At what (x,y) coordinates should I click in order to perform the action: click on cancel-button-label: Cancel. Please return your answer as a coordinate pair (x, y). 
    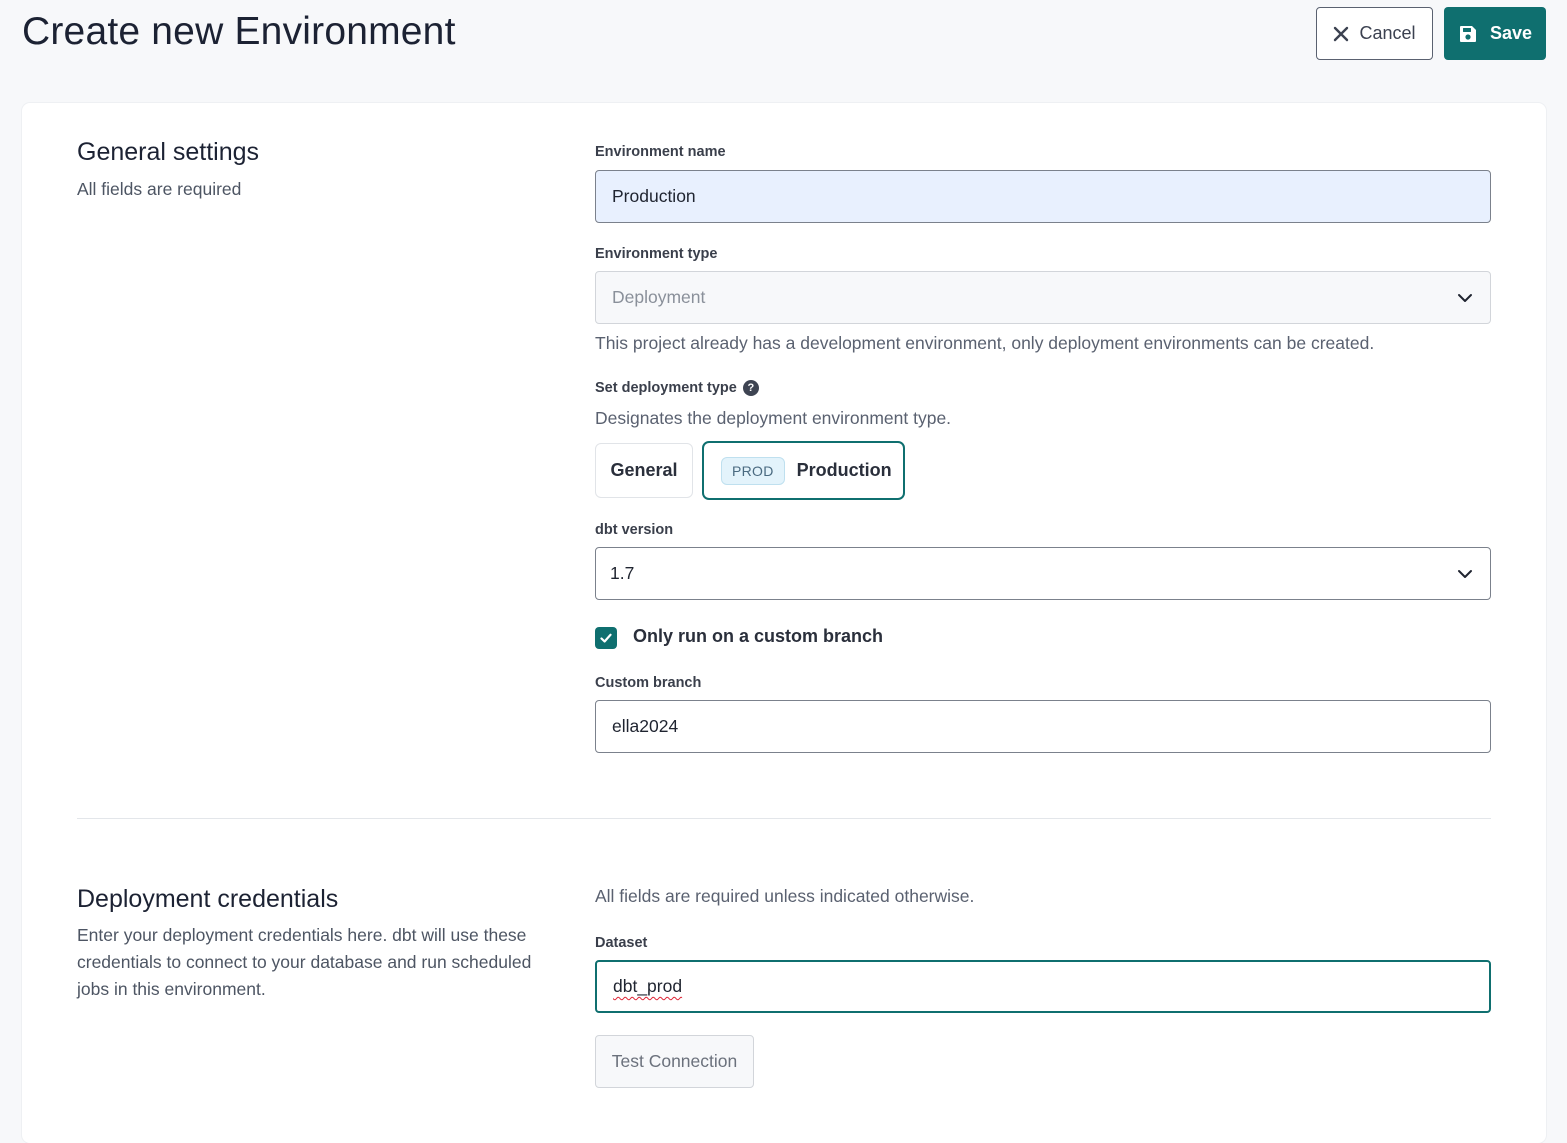
    Looking at the image, I should click on (1387, 33).